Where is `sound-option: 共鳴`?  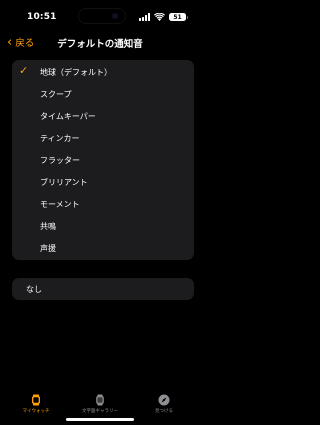 sound-option: 共鳴 is located at coordinates (103, 226).